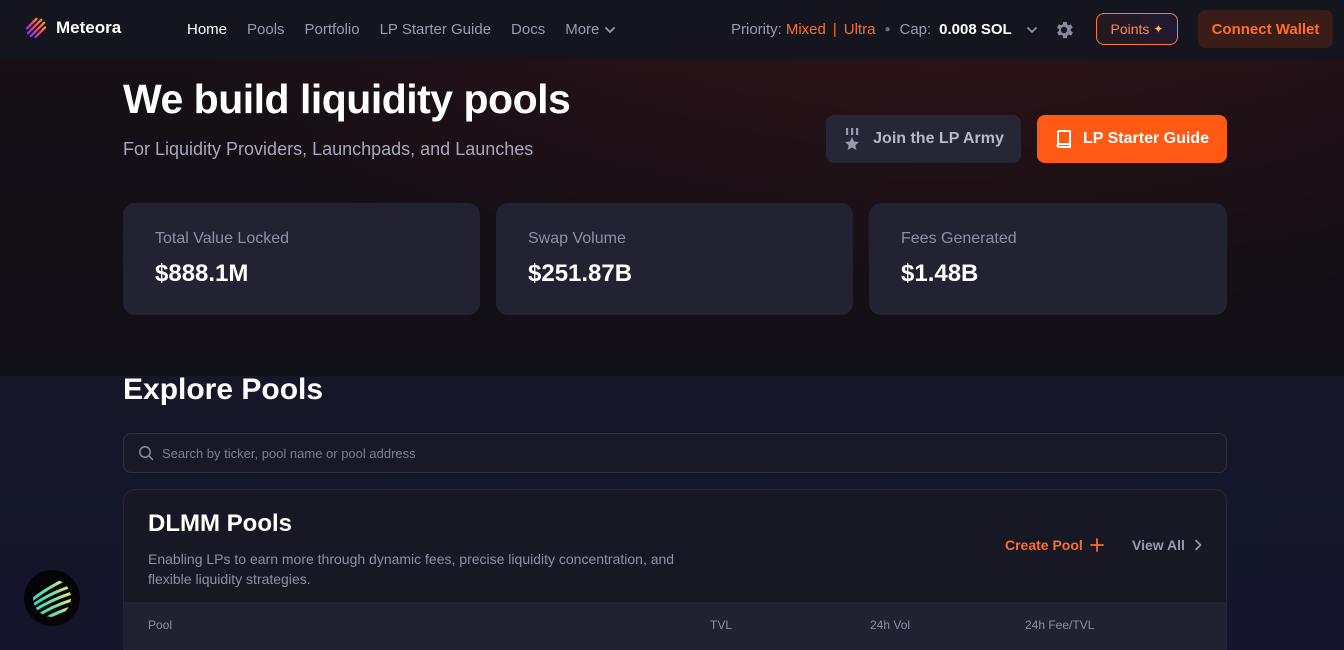  Describe the element at coordinates (959, 238) in the screenshot. I see `stat-label: Fees Generated` at that location.